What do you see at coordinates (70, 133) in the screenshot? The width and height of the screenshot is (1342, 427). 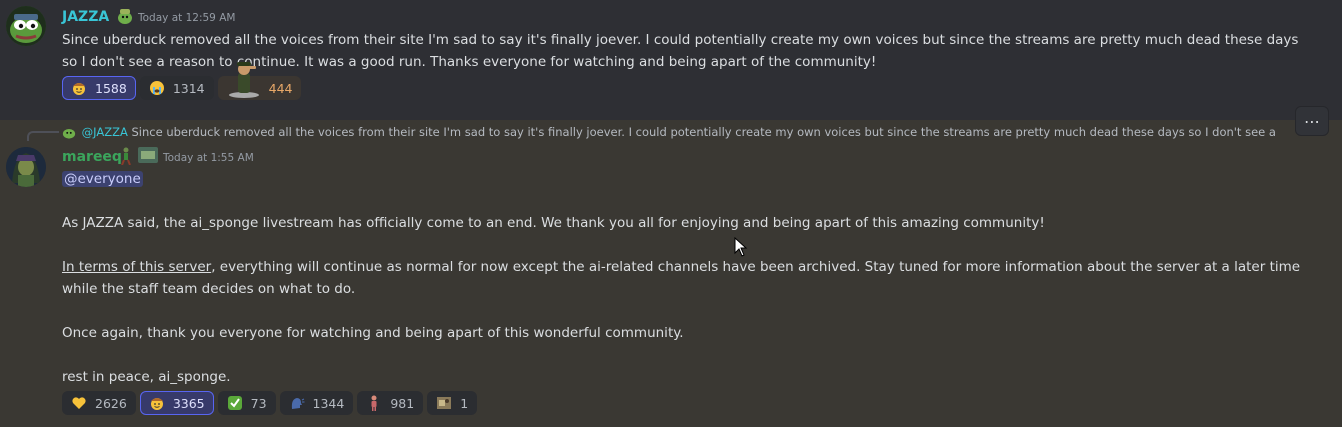 I see `pepe-reply-icon` at bounding box center [70, 133].